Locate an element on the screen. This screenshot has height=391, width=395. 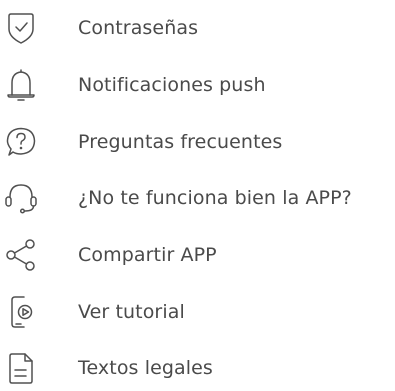
menu-item-share-app: Compartir APP is located at coordinates (197, 255).